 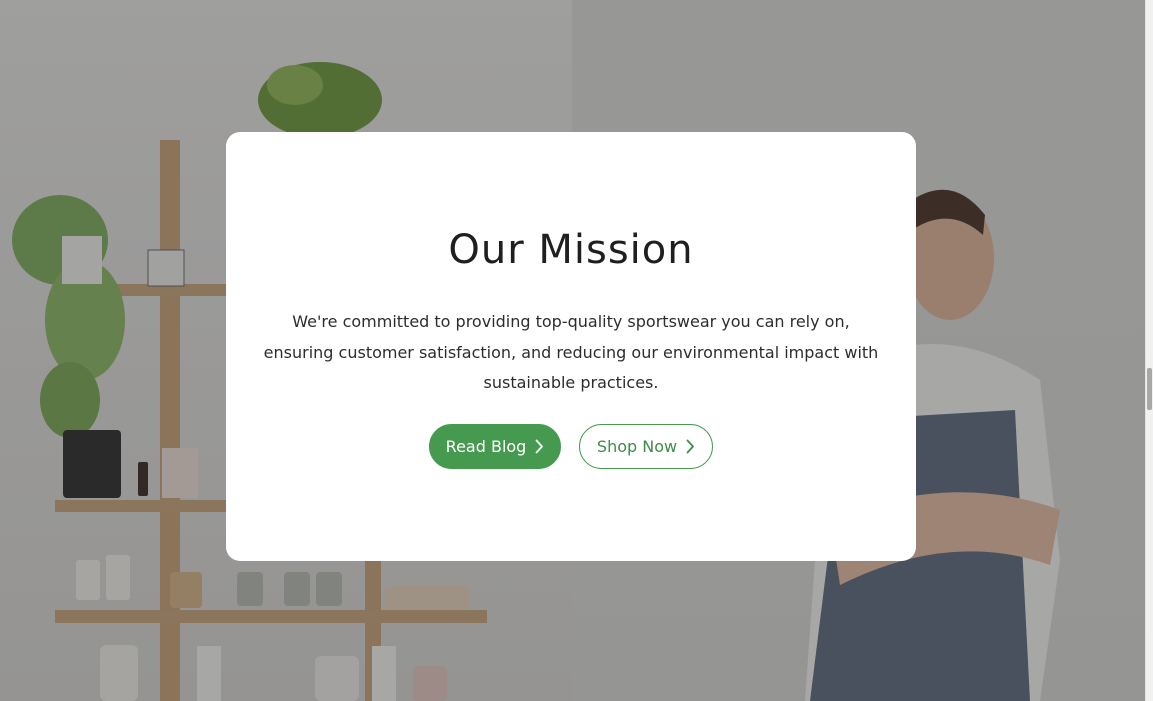 What do you see at coordinates (1149, 389) in the screenshot?
I see `scrollbar-thumb` at bounding box center [1149, 389].